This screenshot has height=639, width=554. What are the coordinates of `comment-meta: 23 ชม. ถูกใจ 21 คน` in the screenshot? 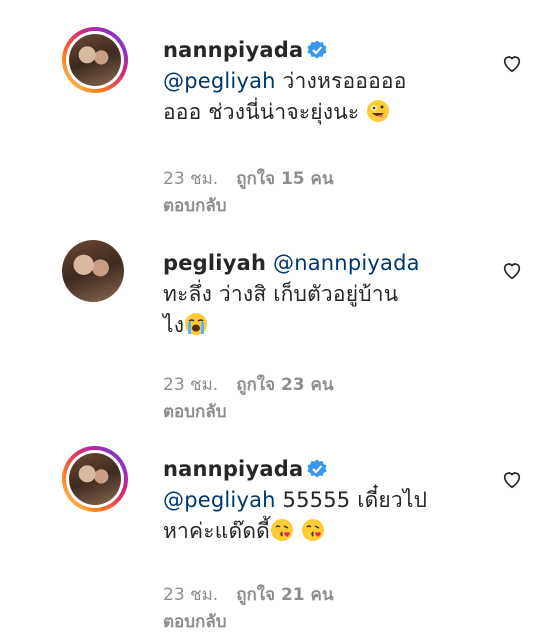 It's located at (248, 595).